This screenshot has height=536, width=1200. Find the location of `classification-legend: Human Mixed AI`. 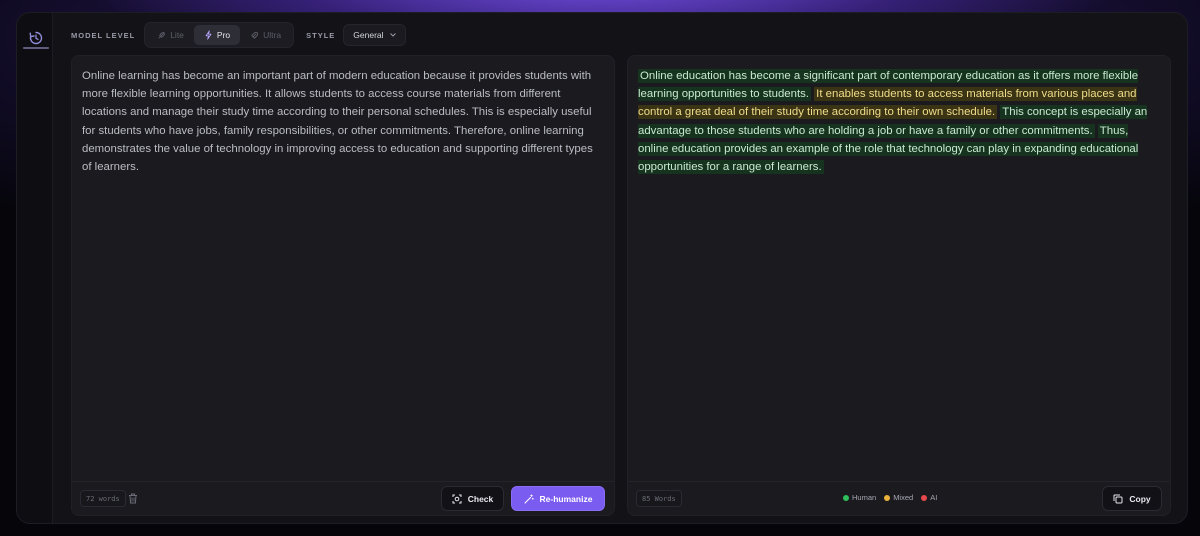

classification-legend: Human Mixed AI is located at coordinates (890, 497).